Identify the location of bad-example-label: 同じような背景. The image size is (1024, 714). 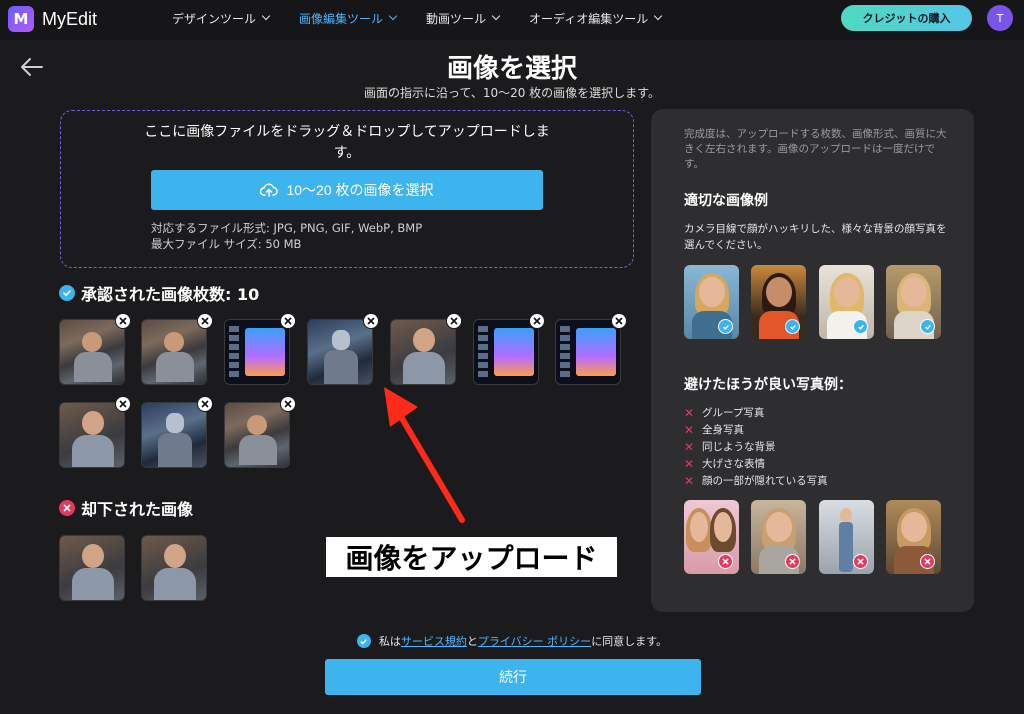
(739, 447).